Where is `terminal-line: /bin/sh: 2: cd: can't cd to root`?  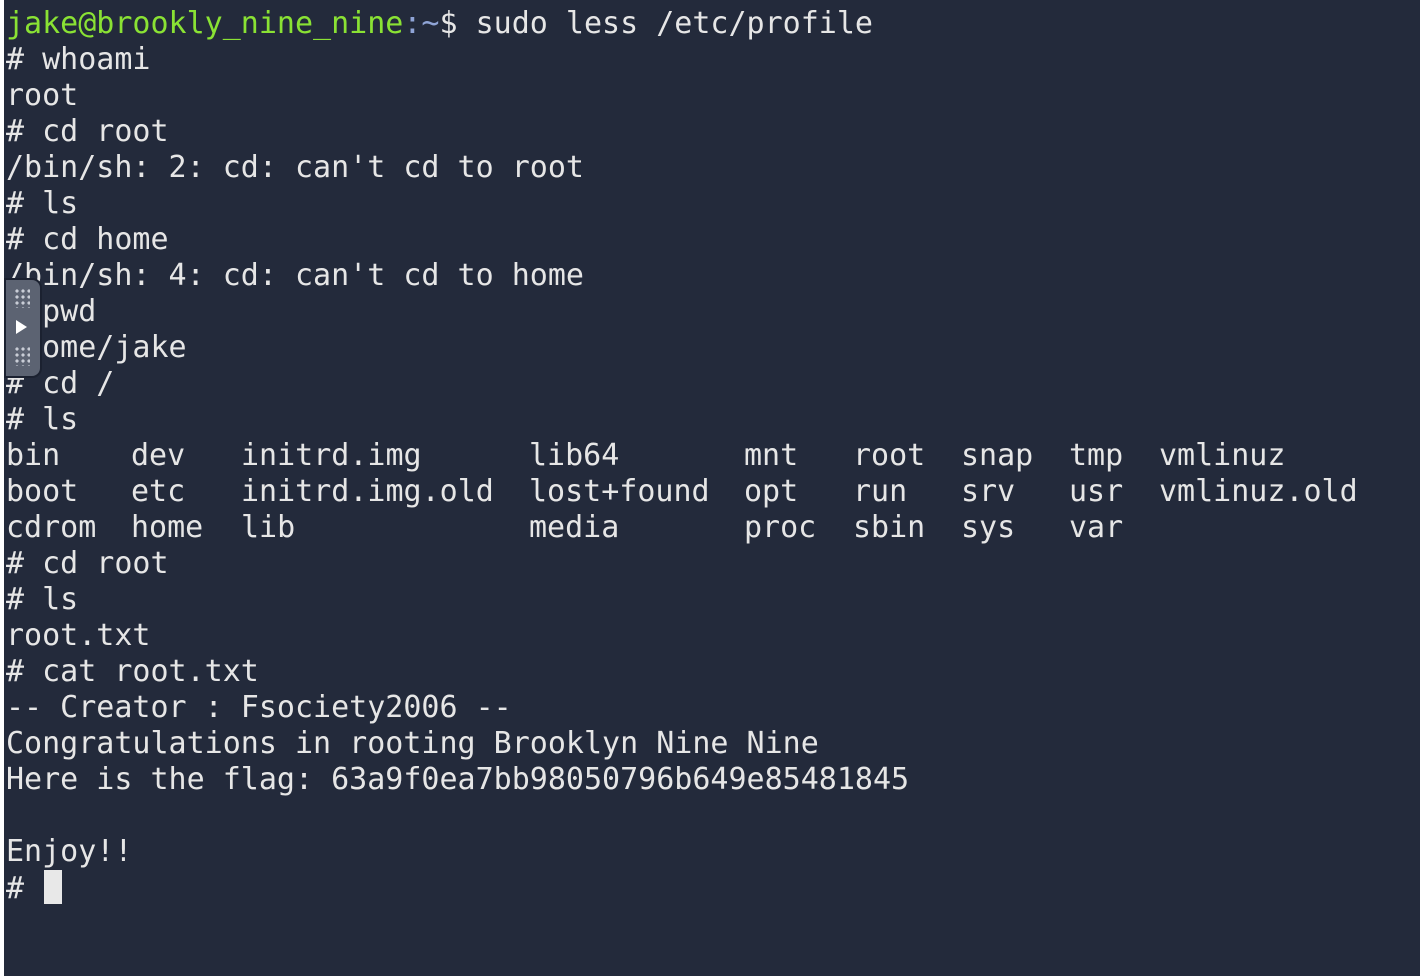 terminal-line: /bin/sh: 2: cd: can't cd to root is located at coordinates (295, 167).